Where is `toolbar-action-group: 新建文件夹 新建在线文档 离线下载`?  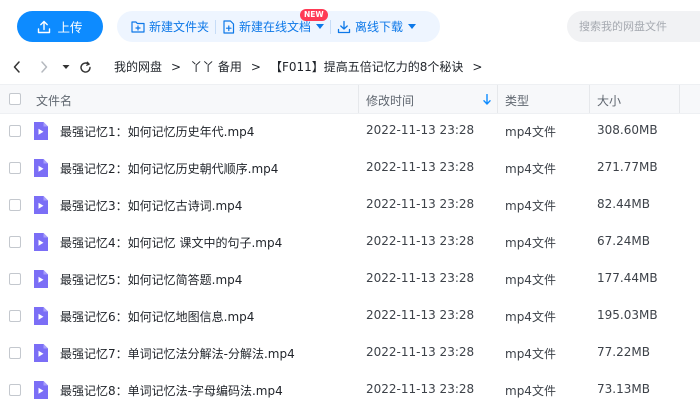
toolbar-action-group: 新建文件夹 新建在线文档 离线下载 is located at coordinates (278, 26).